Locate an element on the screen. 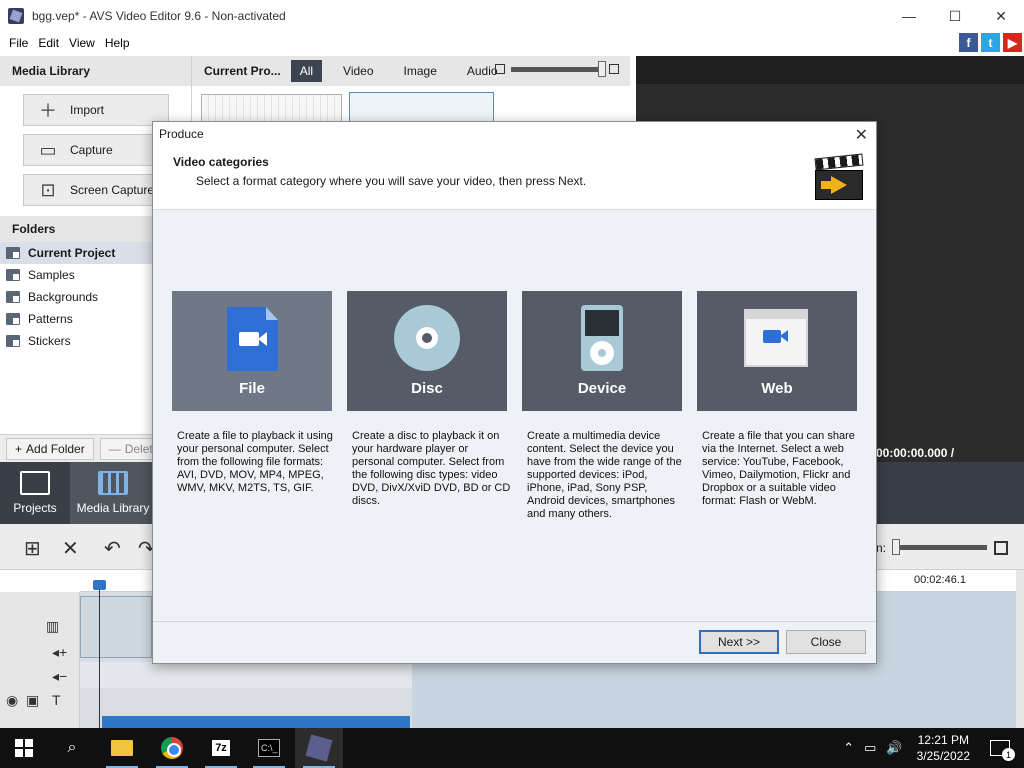 The image size is (1024, 768). fit-to-window-icon is located at coordinates (1001, 548).